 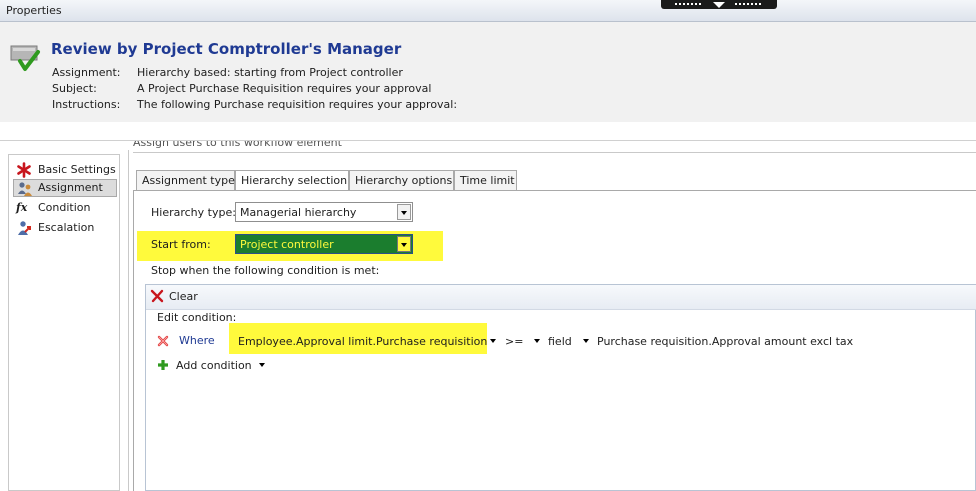 I want to click on sidebar-item-label: Condition, so click(x=64, y=207).